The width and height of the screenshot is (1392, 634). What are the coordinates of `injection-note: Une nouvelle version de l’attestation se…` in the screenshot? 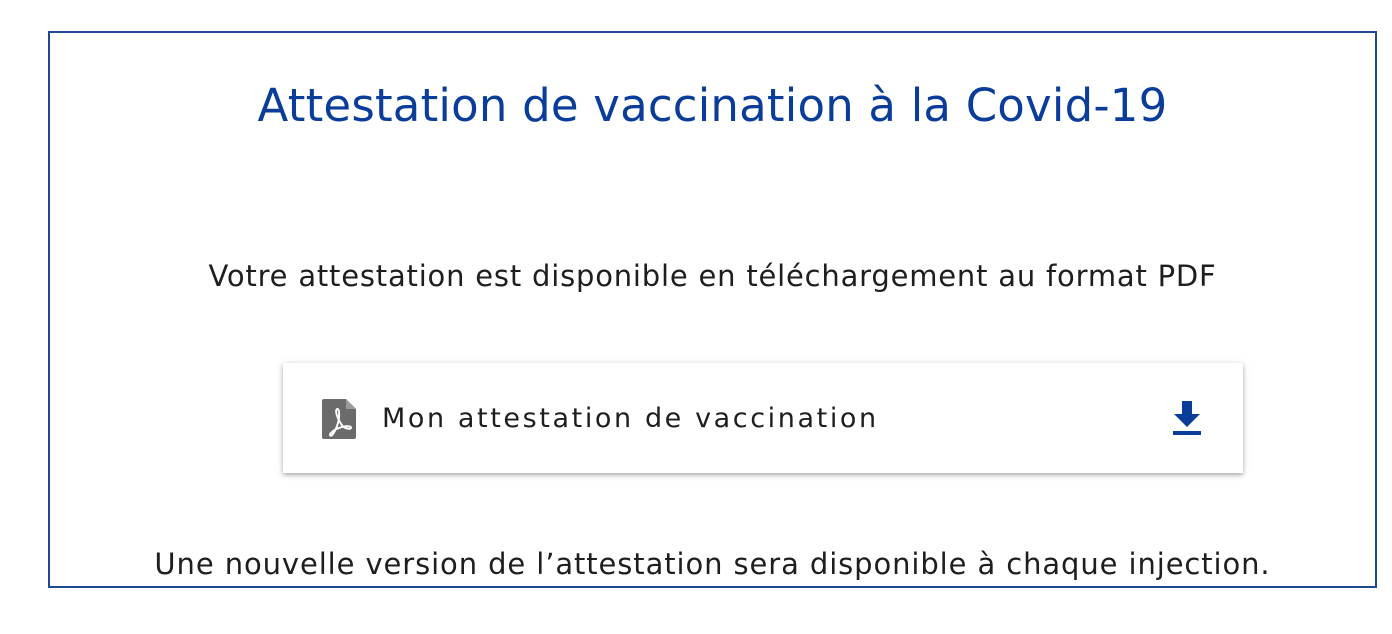 It's located at (712, 564).